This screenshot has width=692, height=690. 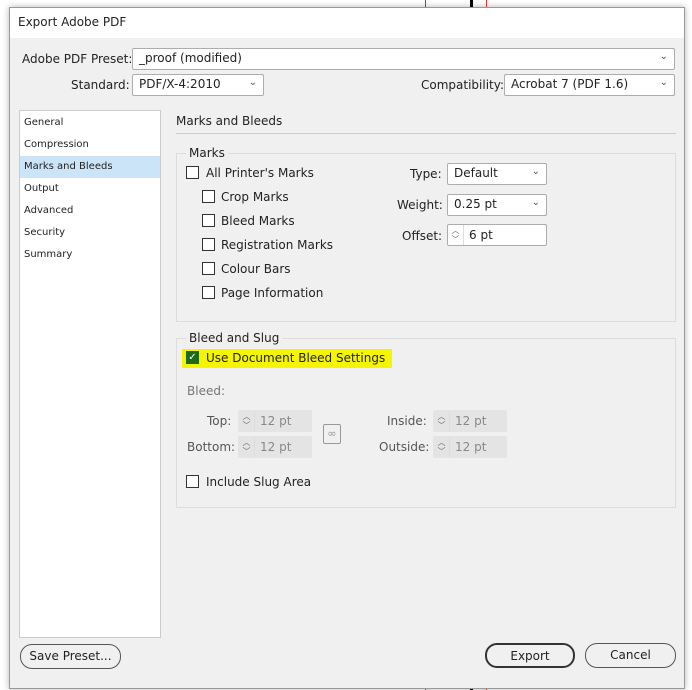 I want to click on bottom-value: 12 pt, so click(x=276, y=447).